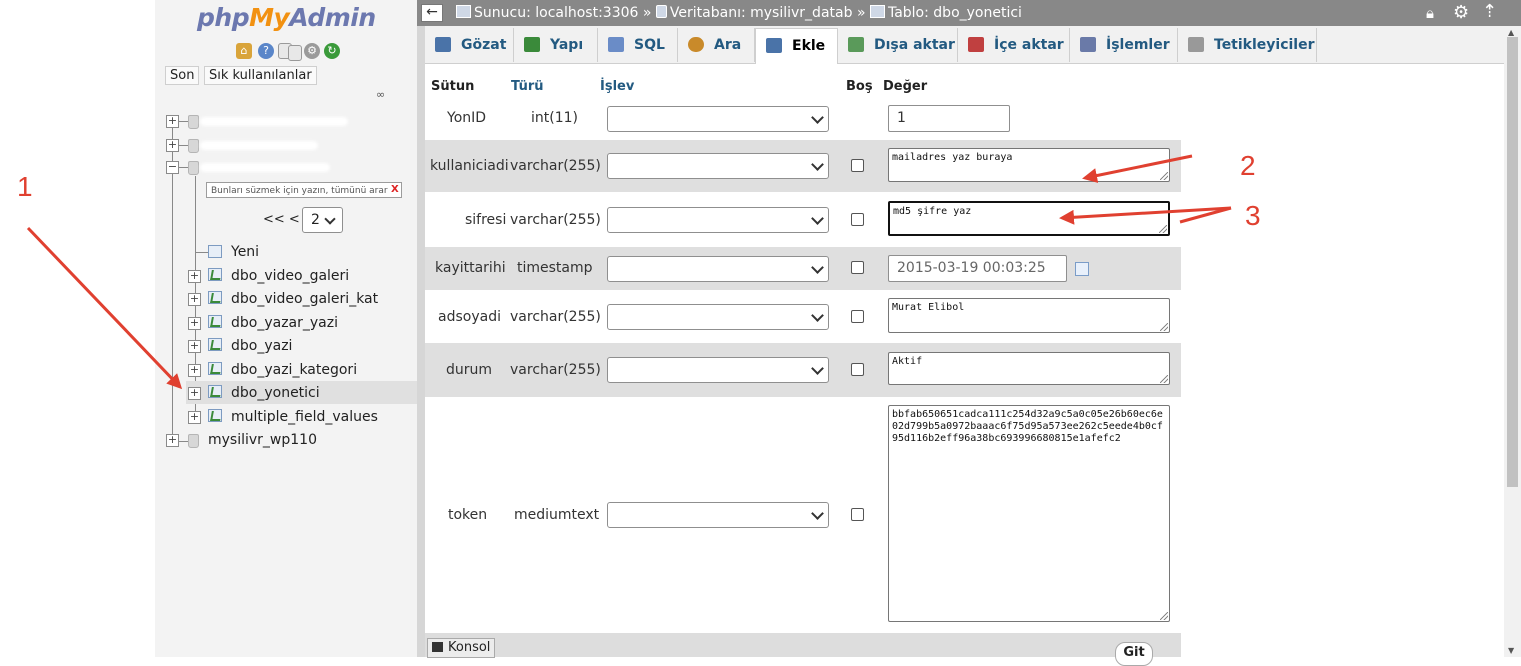 The image size is (1521, 666). I want to click on pager-previous: << <, so click(281, 219).